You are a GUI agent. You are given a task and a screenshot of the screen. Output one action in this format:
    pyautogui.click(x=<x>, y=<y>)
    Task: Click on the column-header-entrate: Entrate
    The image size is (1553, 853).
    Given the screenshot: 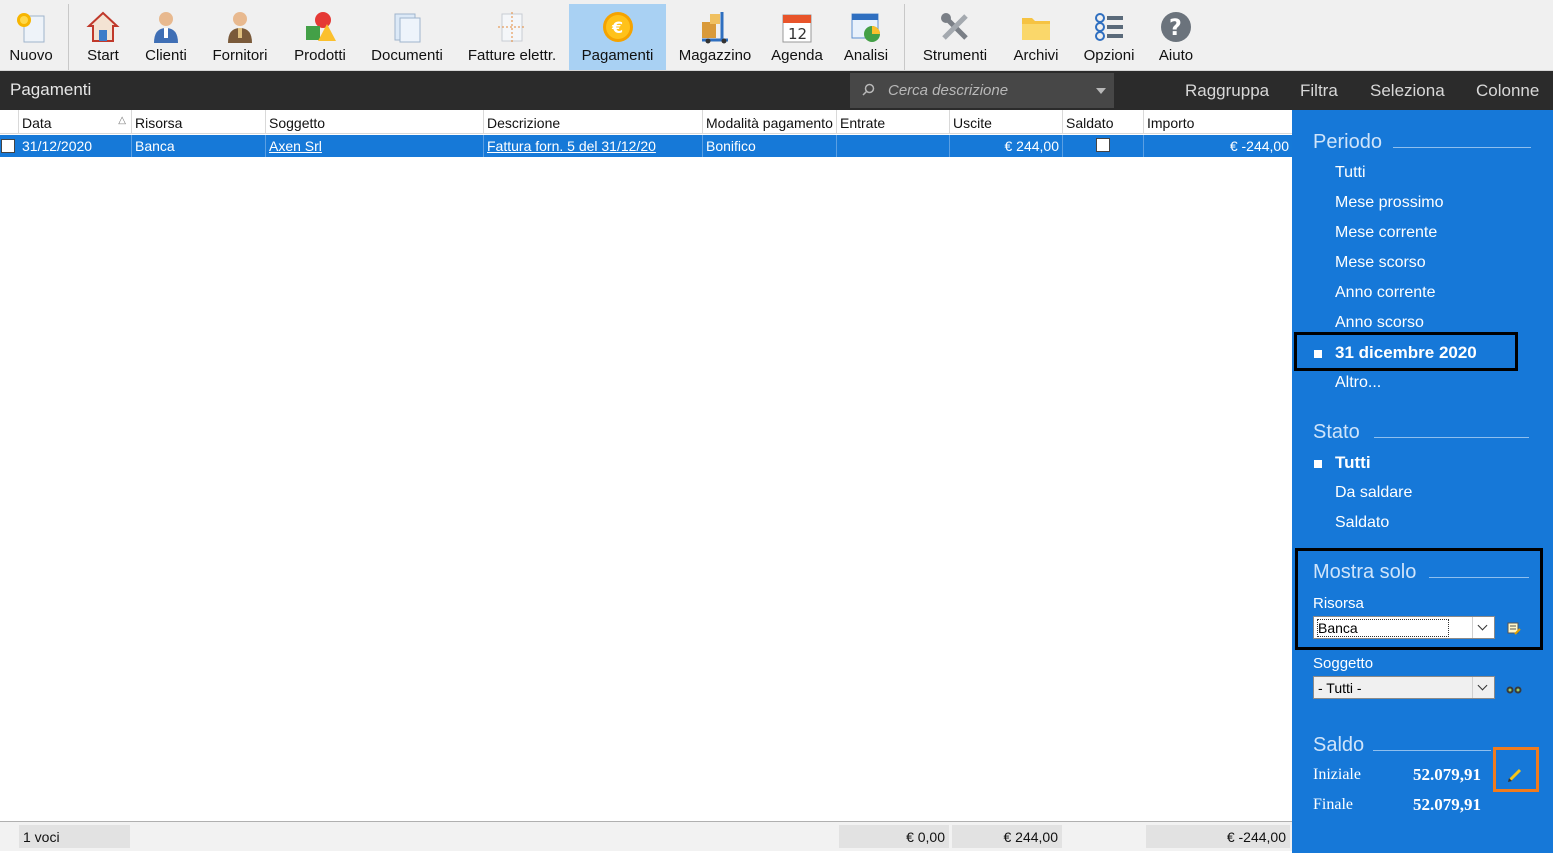 What is the action you would take?
    pyautogui.click(x=893, y=122)
    